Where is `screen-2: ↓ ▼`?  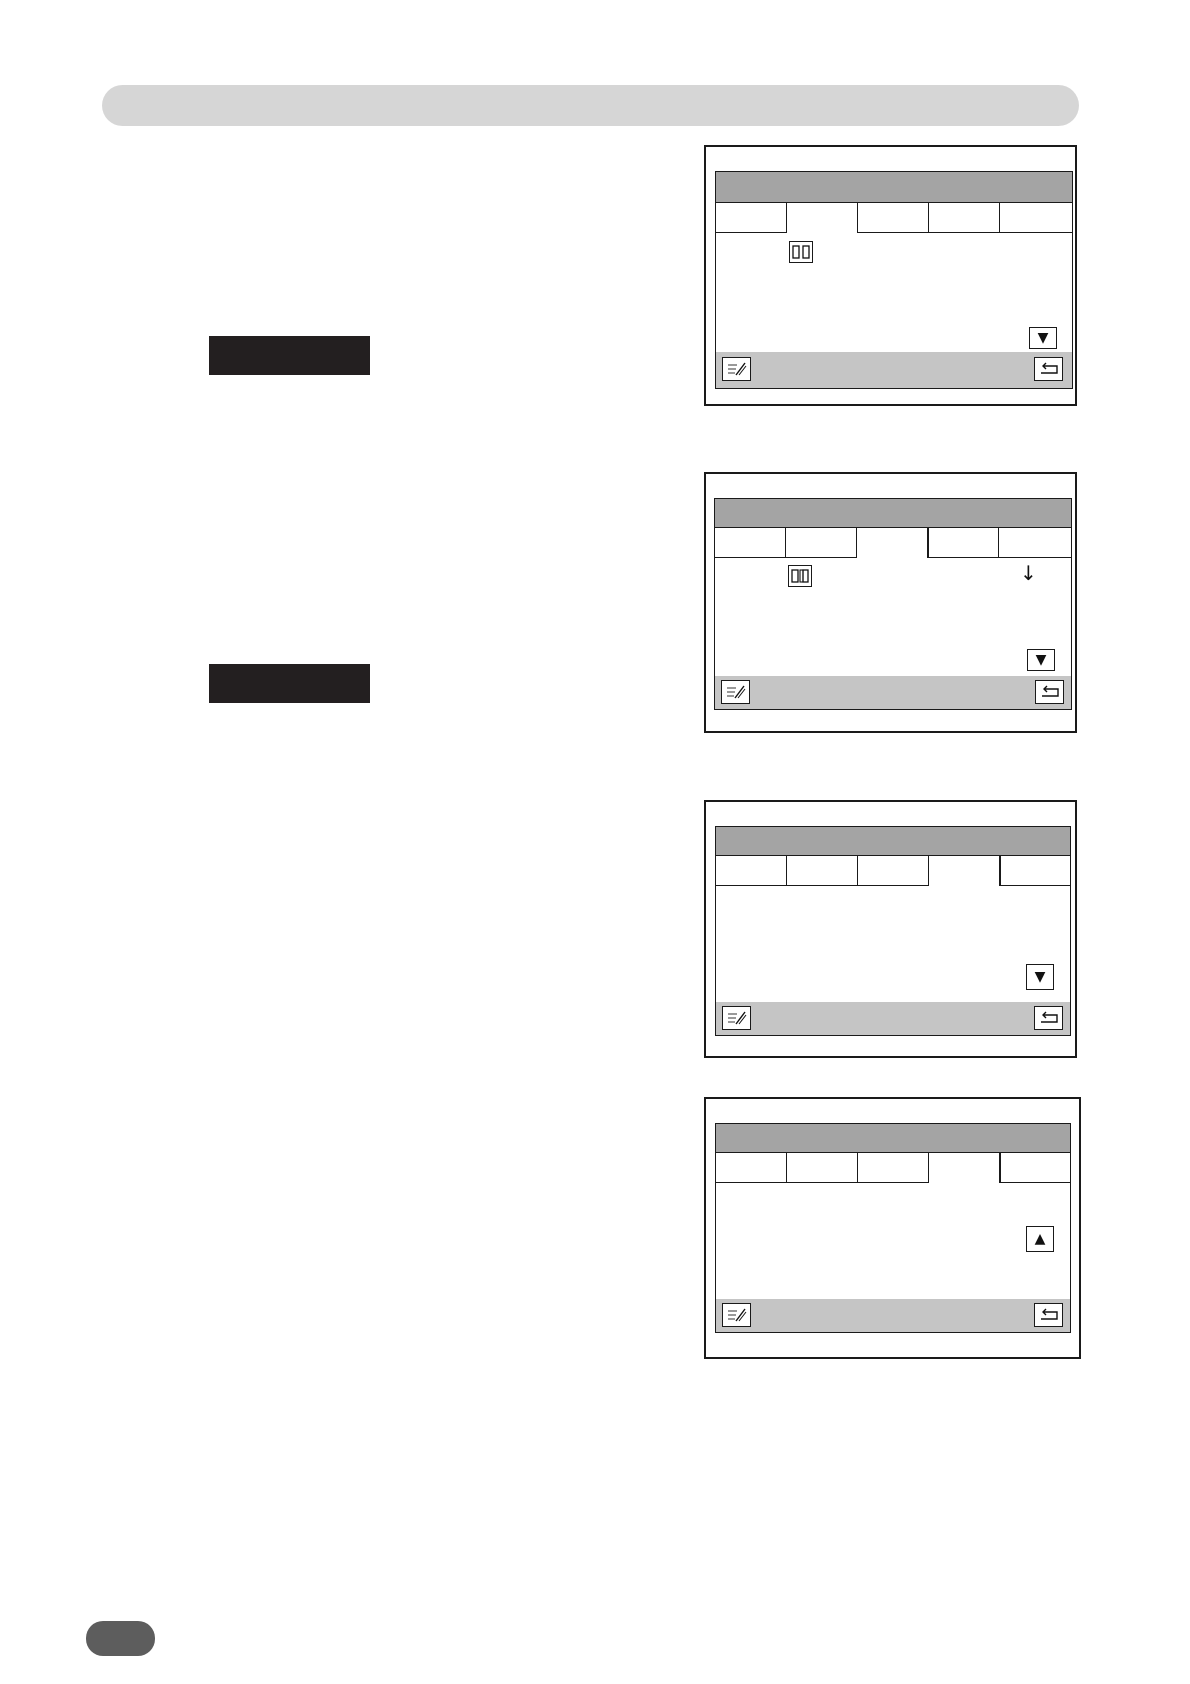
screen-2: ↓ ▼ is located at coordinates (890, 602).